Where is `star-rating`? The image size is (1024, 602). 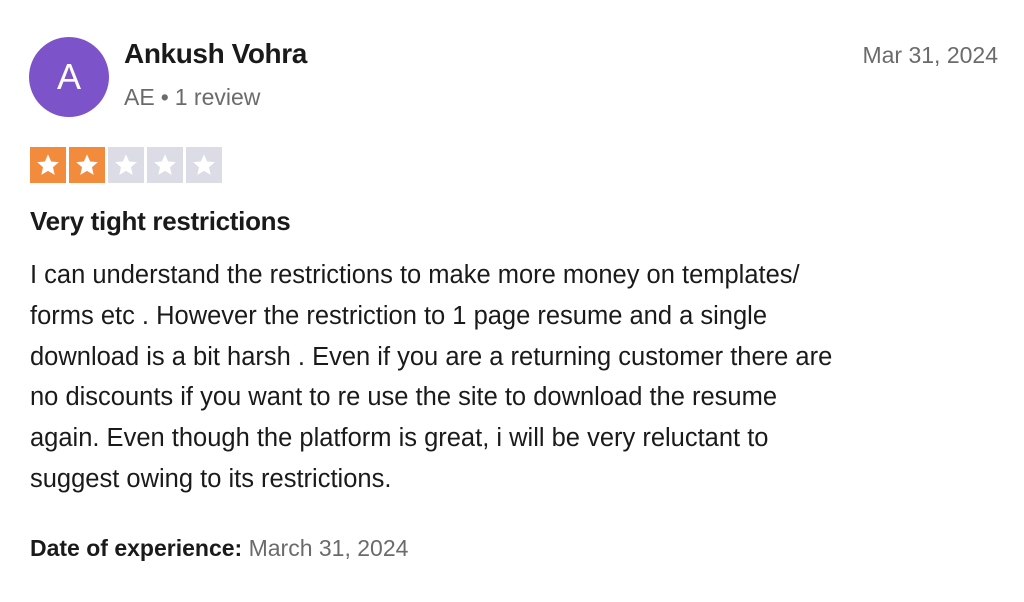
star-rating is located at coordinates (126, 165).